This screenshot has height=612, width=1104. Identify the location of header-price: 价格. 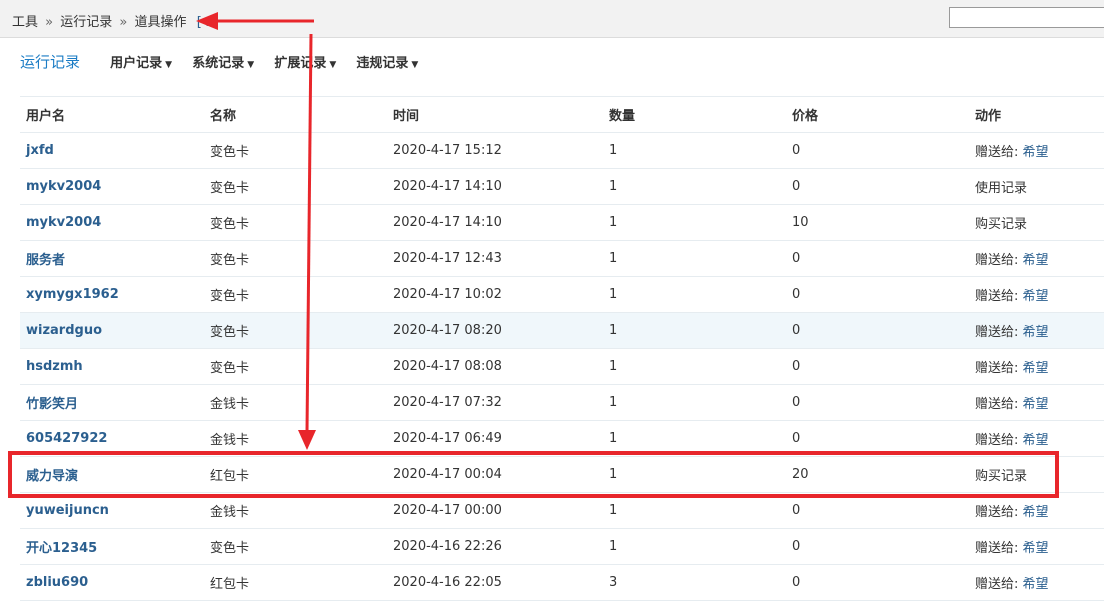
(877, 114).